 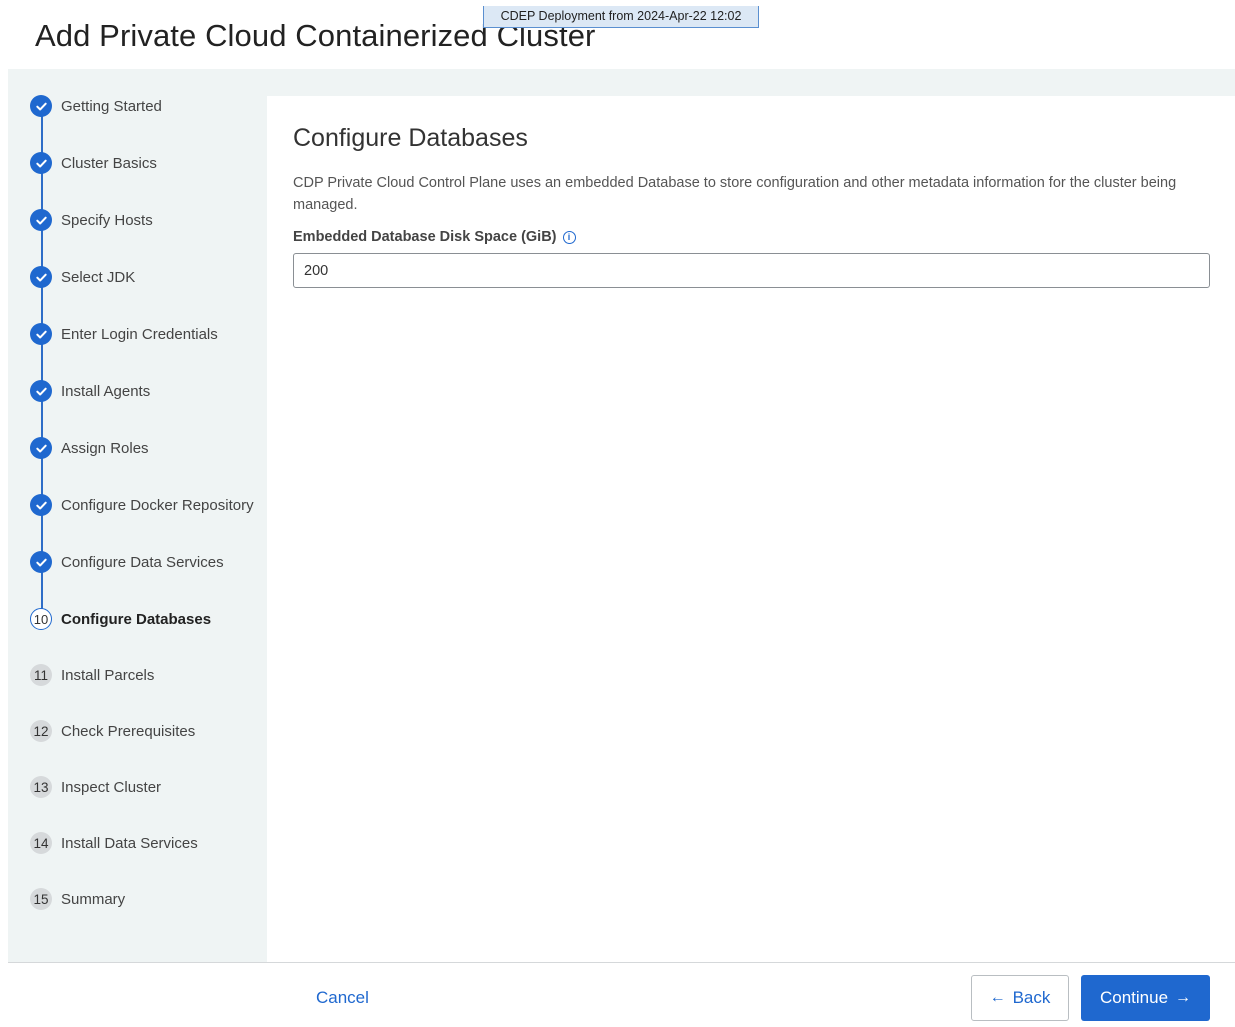 I want to click on step-label: Inspect Cluster, so click(x=111, y=787).